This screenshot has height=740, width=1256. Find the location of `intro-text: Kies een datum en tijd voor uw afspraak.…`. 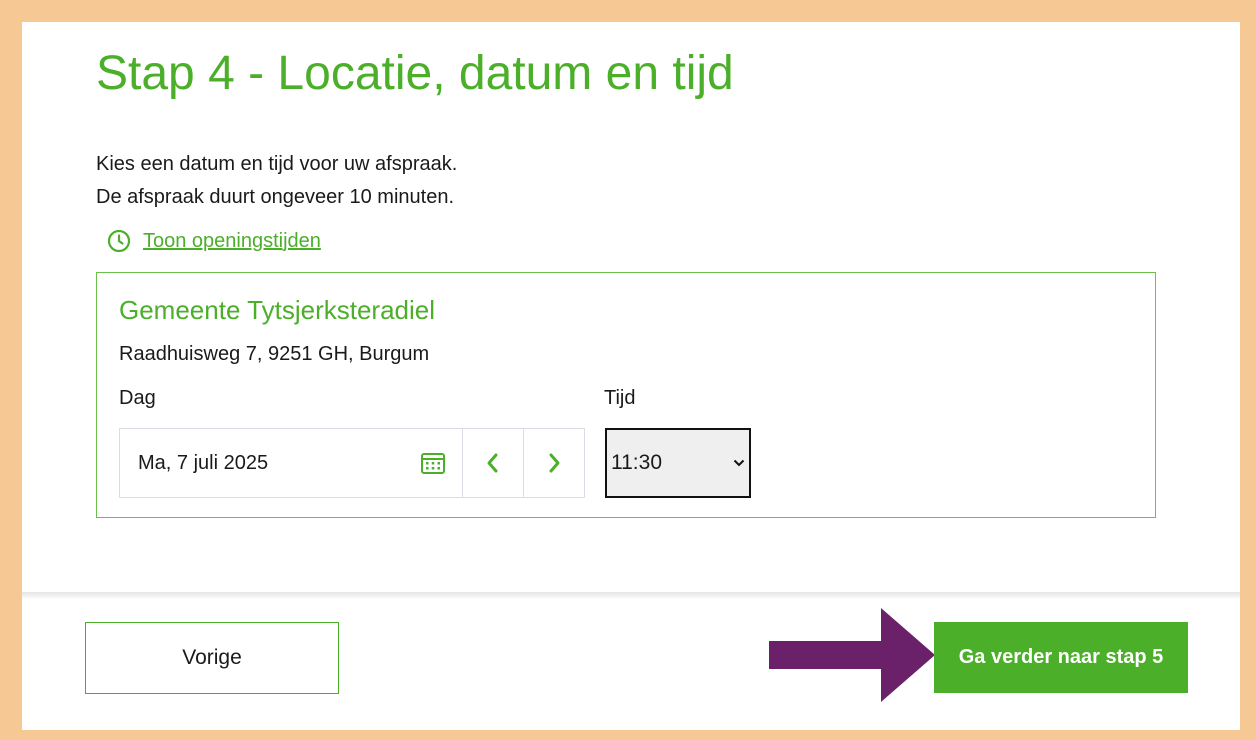

intro-text: Kies een datum en tijd voor uw afspraak.… is located at coordinates (276, 181).